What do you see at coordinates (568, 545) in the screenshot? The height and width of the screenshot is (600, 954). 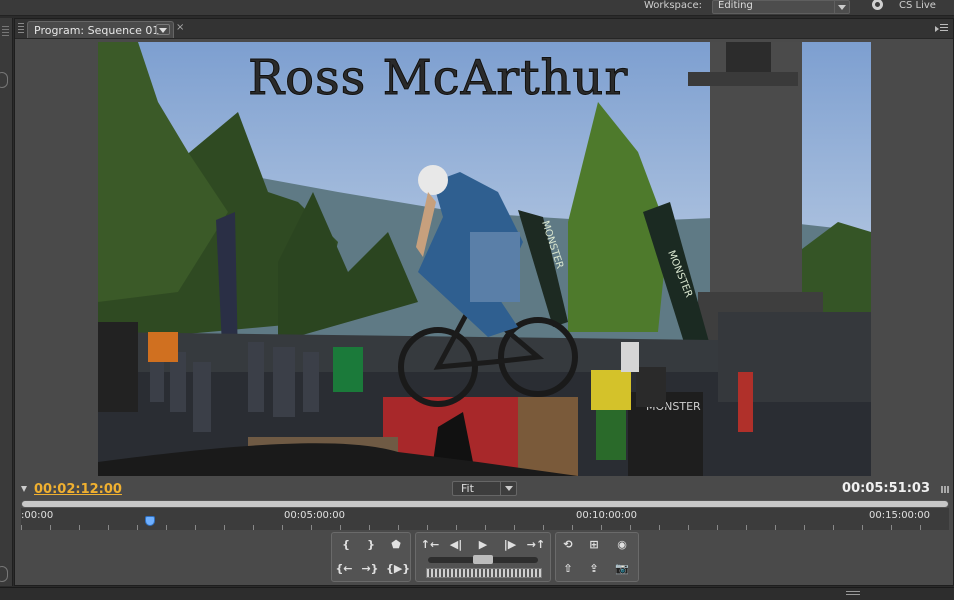 I see `loop-button: ⟲` at bounding box center [568, 545].